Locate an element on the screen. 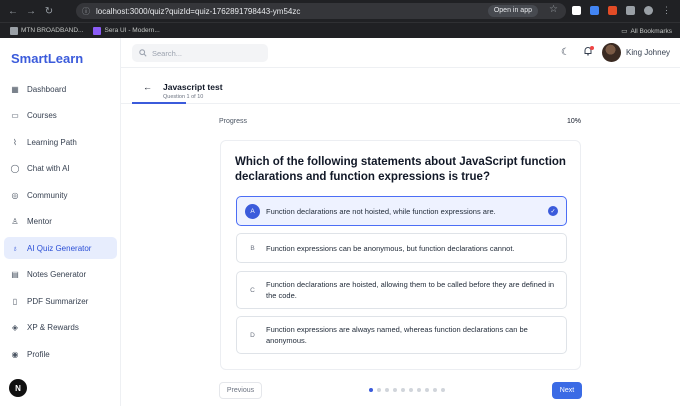 The width and height of the screenshot is (680, 406). top-bar: Search... ☾ King Johney is located at coordinates (400, 53).